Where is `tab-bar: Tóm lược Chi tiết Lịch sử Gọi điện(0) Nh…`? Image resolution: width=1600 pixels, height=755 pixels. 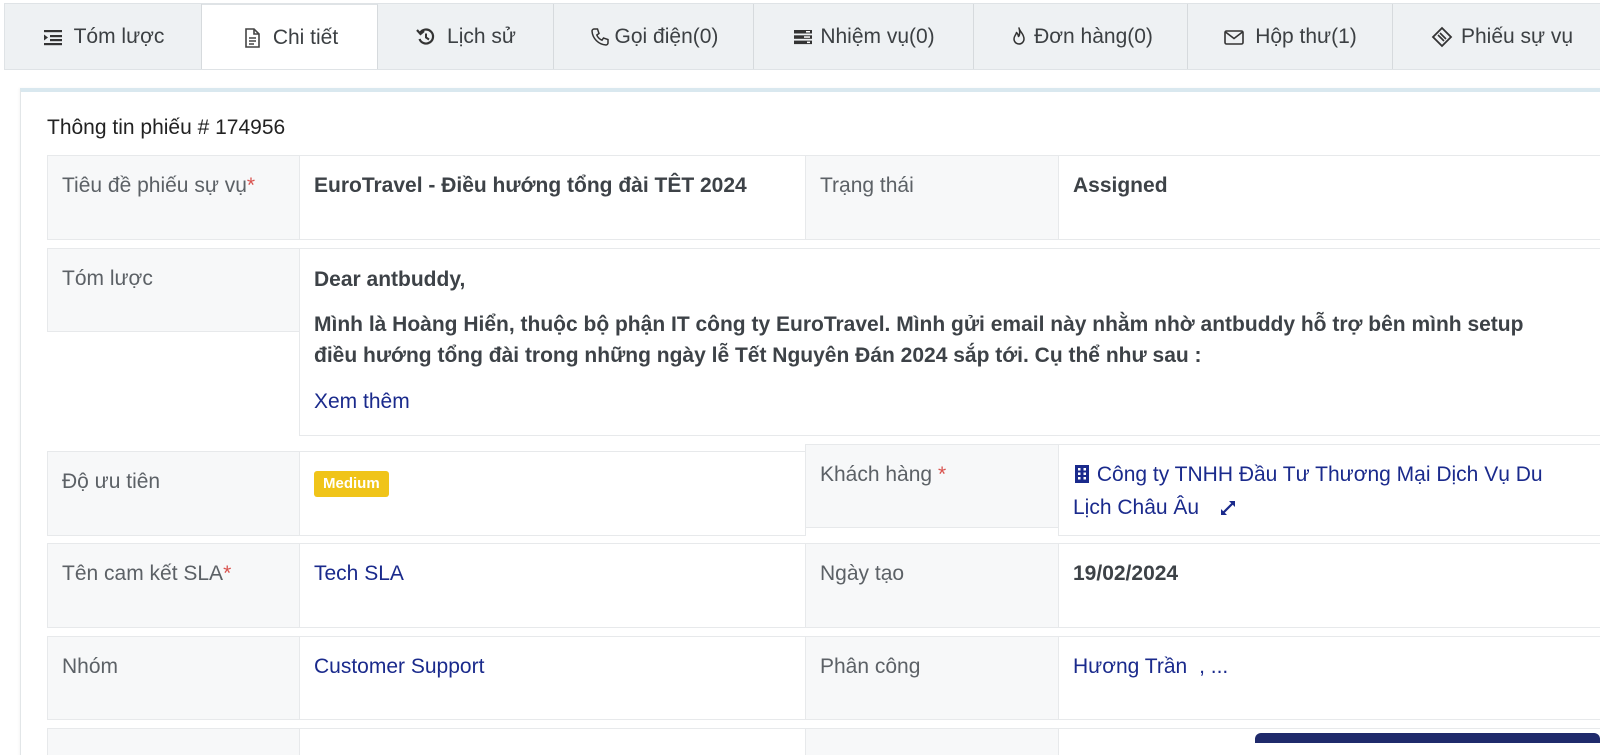 tab-bar: Tóm lược Chi tiết Lịch sử Gọi điện(0) Nh… is located at coordinates (802, 36).